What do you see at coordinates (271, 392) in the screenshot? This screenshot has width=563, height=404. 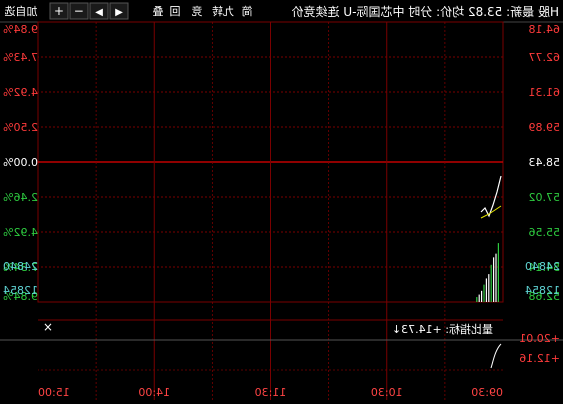 I see `time-label: 11:30` at bounding box center [271, 392].